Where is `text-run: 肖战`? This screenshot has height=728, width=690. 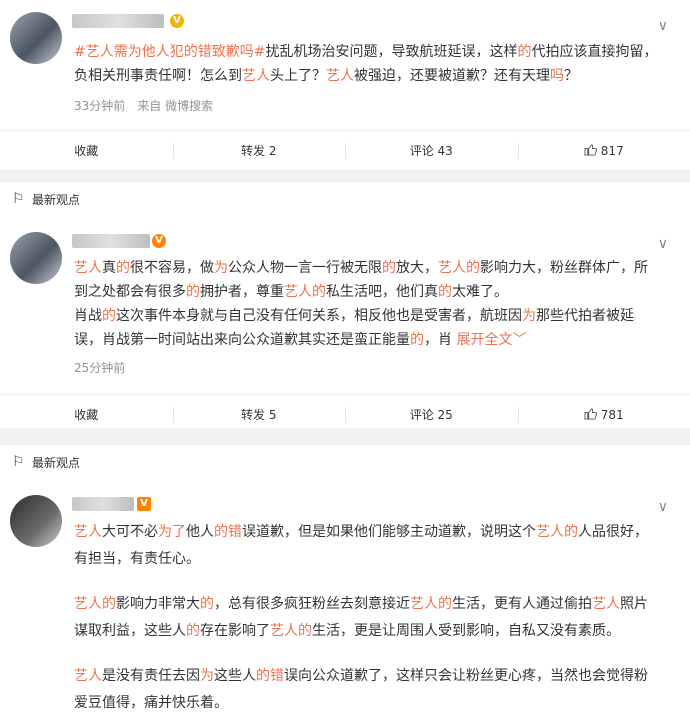 text-run: 肖战 is located at coordinates (88, 316).